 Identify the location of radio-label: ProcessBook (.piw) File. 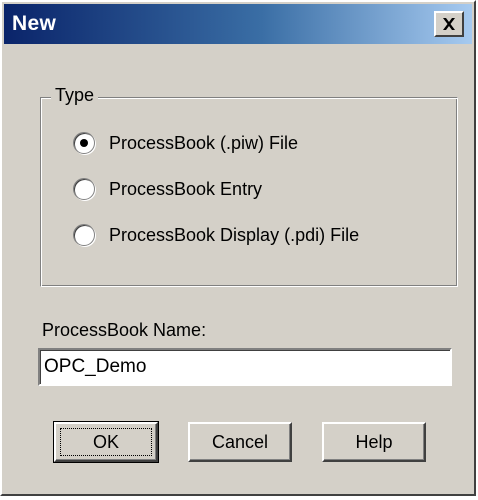
(204, 142).